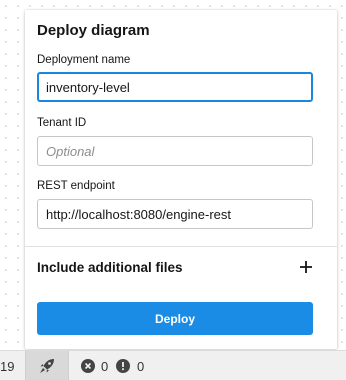 This screenshot has height=380, width=346. What do you see at coordinates (175, 318) in the screenshot?
I see `deploy-button: Deploy` at bounding box center [175, 318].